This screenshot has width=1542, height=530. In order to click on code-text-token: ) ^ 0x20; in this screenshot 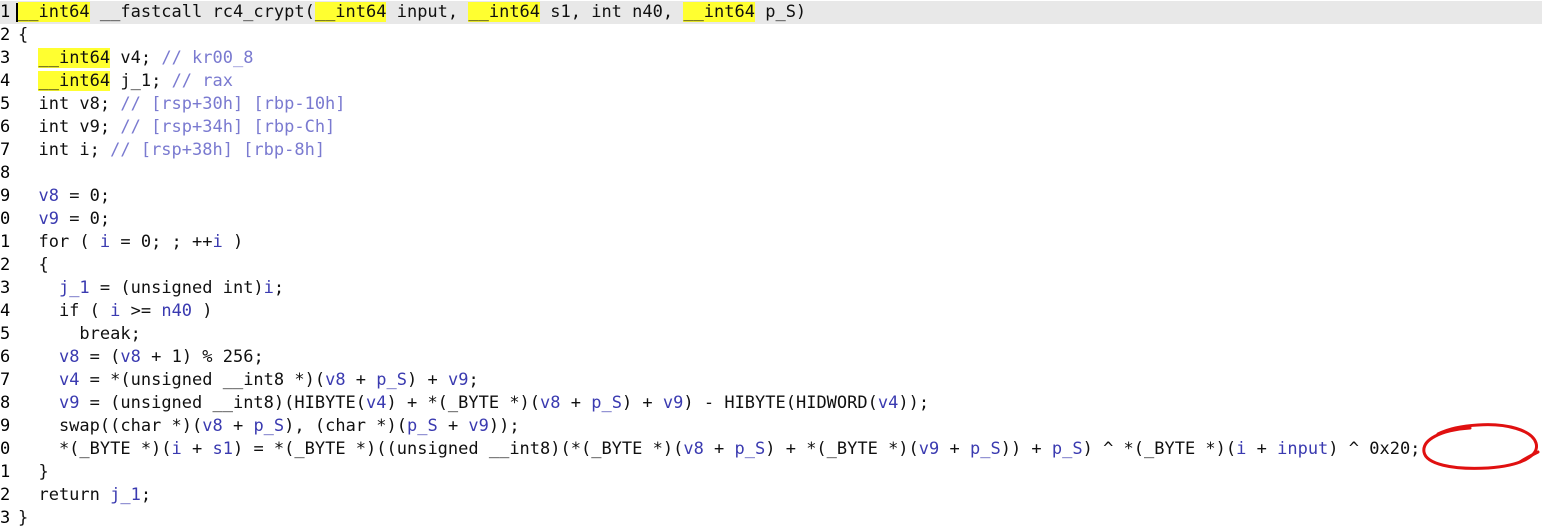, I will do `click(1374, 449)`.